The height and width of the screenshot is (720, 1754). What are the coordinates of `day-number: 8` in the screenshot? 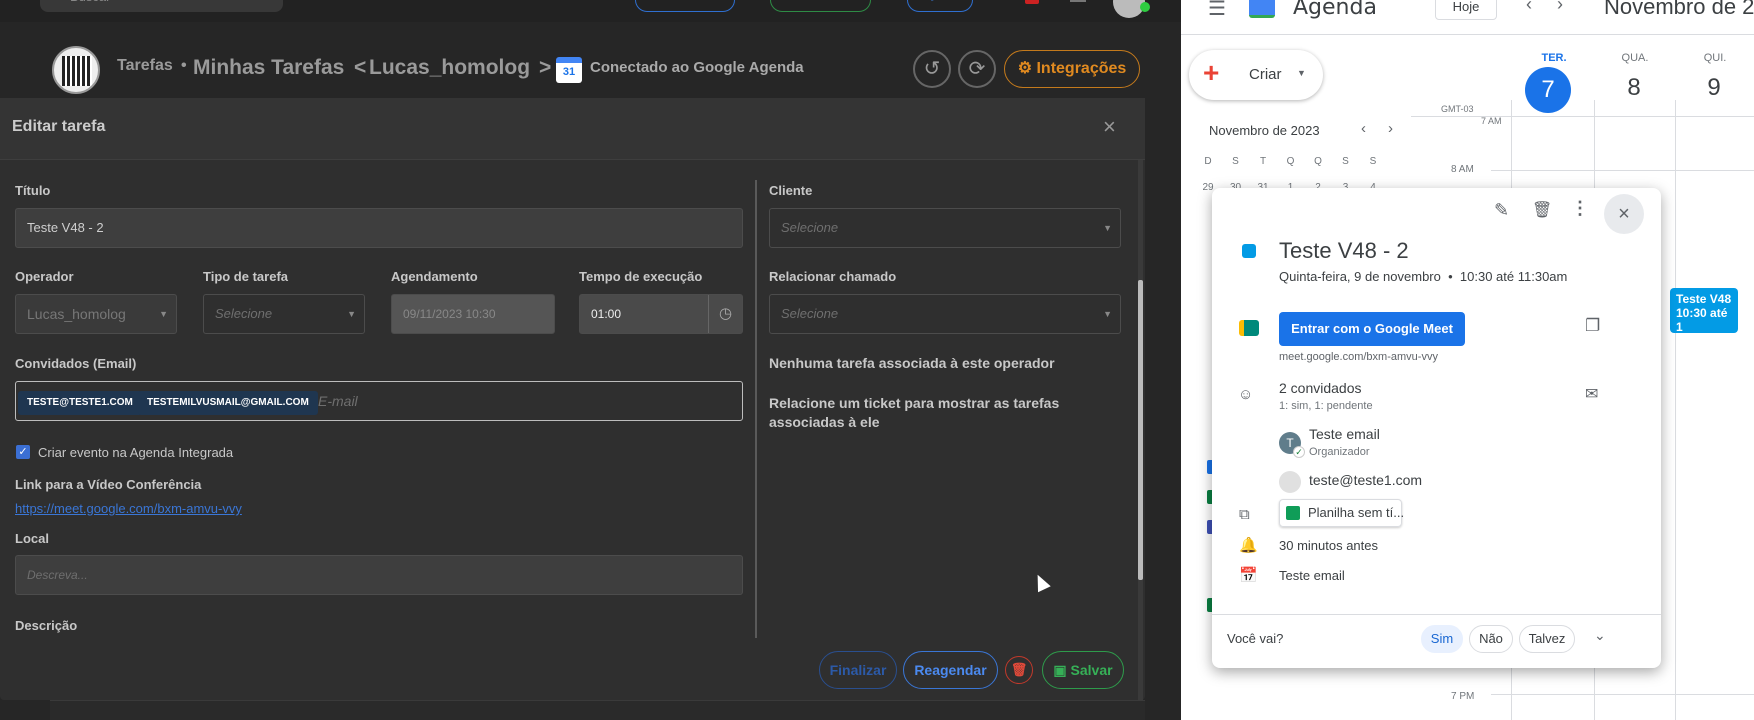 It's located at (1634, 88).